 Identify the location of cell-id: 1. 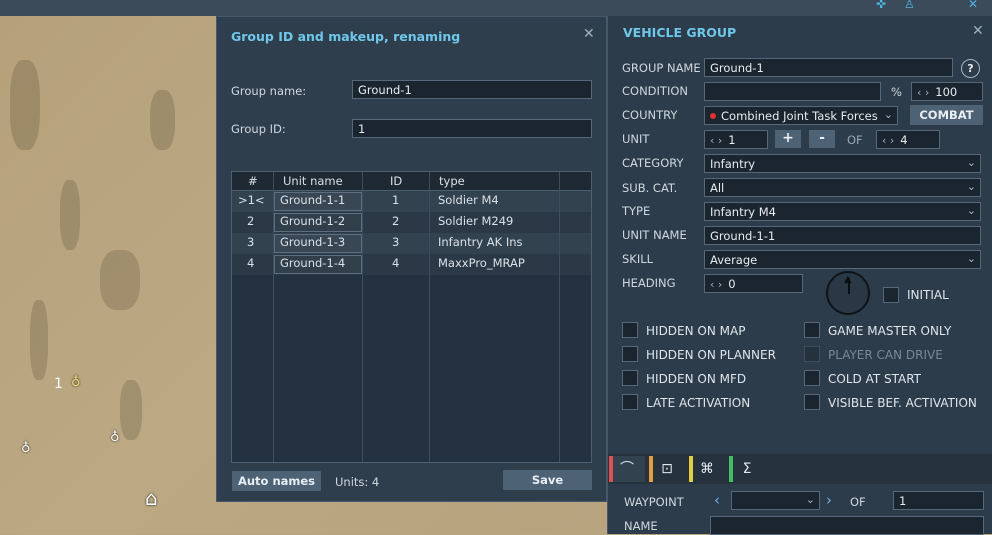
(396, 200).